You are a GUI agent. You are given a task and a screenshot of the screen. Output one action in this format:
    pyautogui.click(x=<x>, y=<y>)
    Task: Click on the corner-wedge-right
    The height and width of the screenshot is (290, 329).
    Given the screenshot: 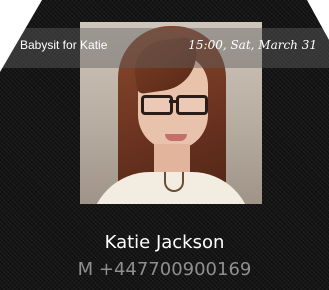 What is the action you would take?
    pyautogui.click(x=318, y=20)
    